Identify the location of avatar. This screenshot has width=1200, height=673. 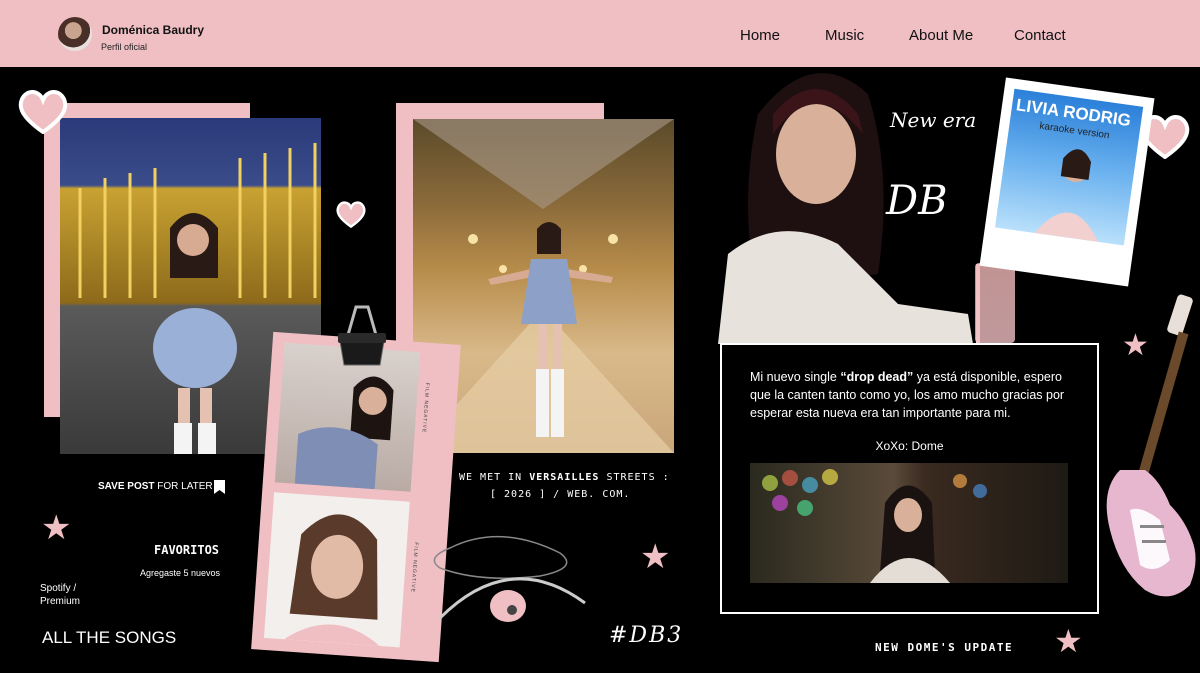
(75, 34).